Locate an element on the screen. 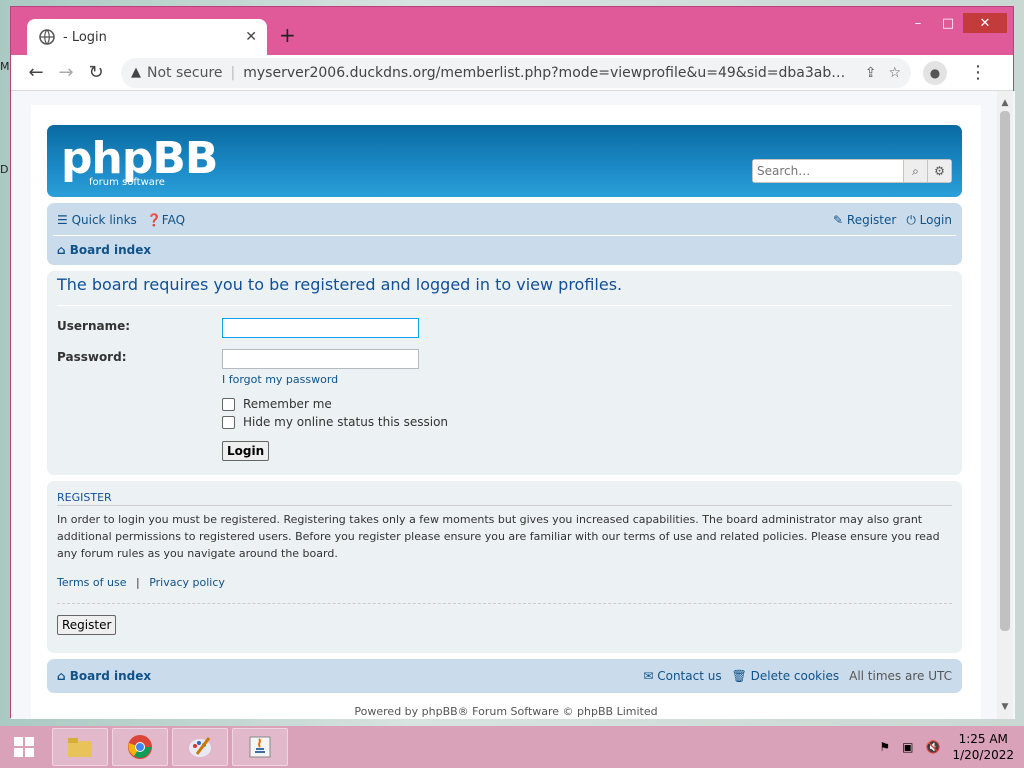 Image resolution: width=1024 pixels, height=768 pixels. clock: 1:25 AM 1/20/2022 is located at coordinates (983, 747).